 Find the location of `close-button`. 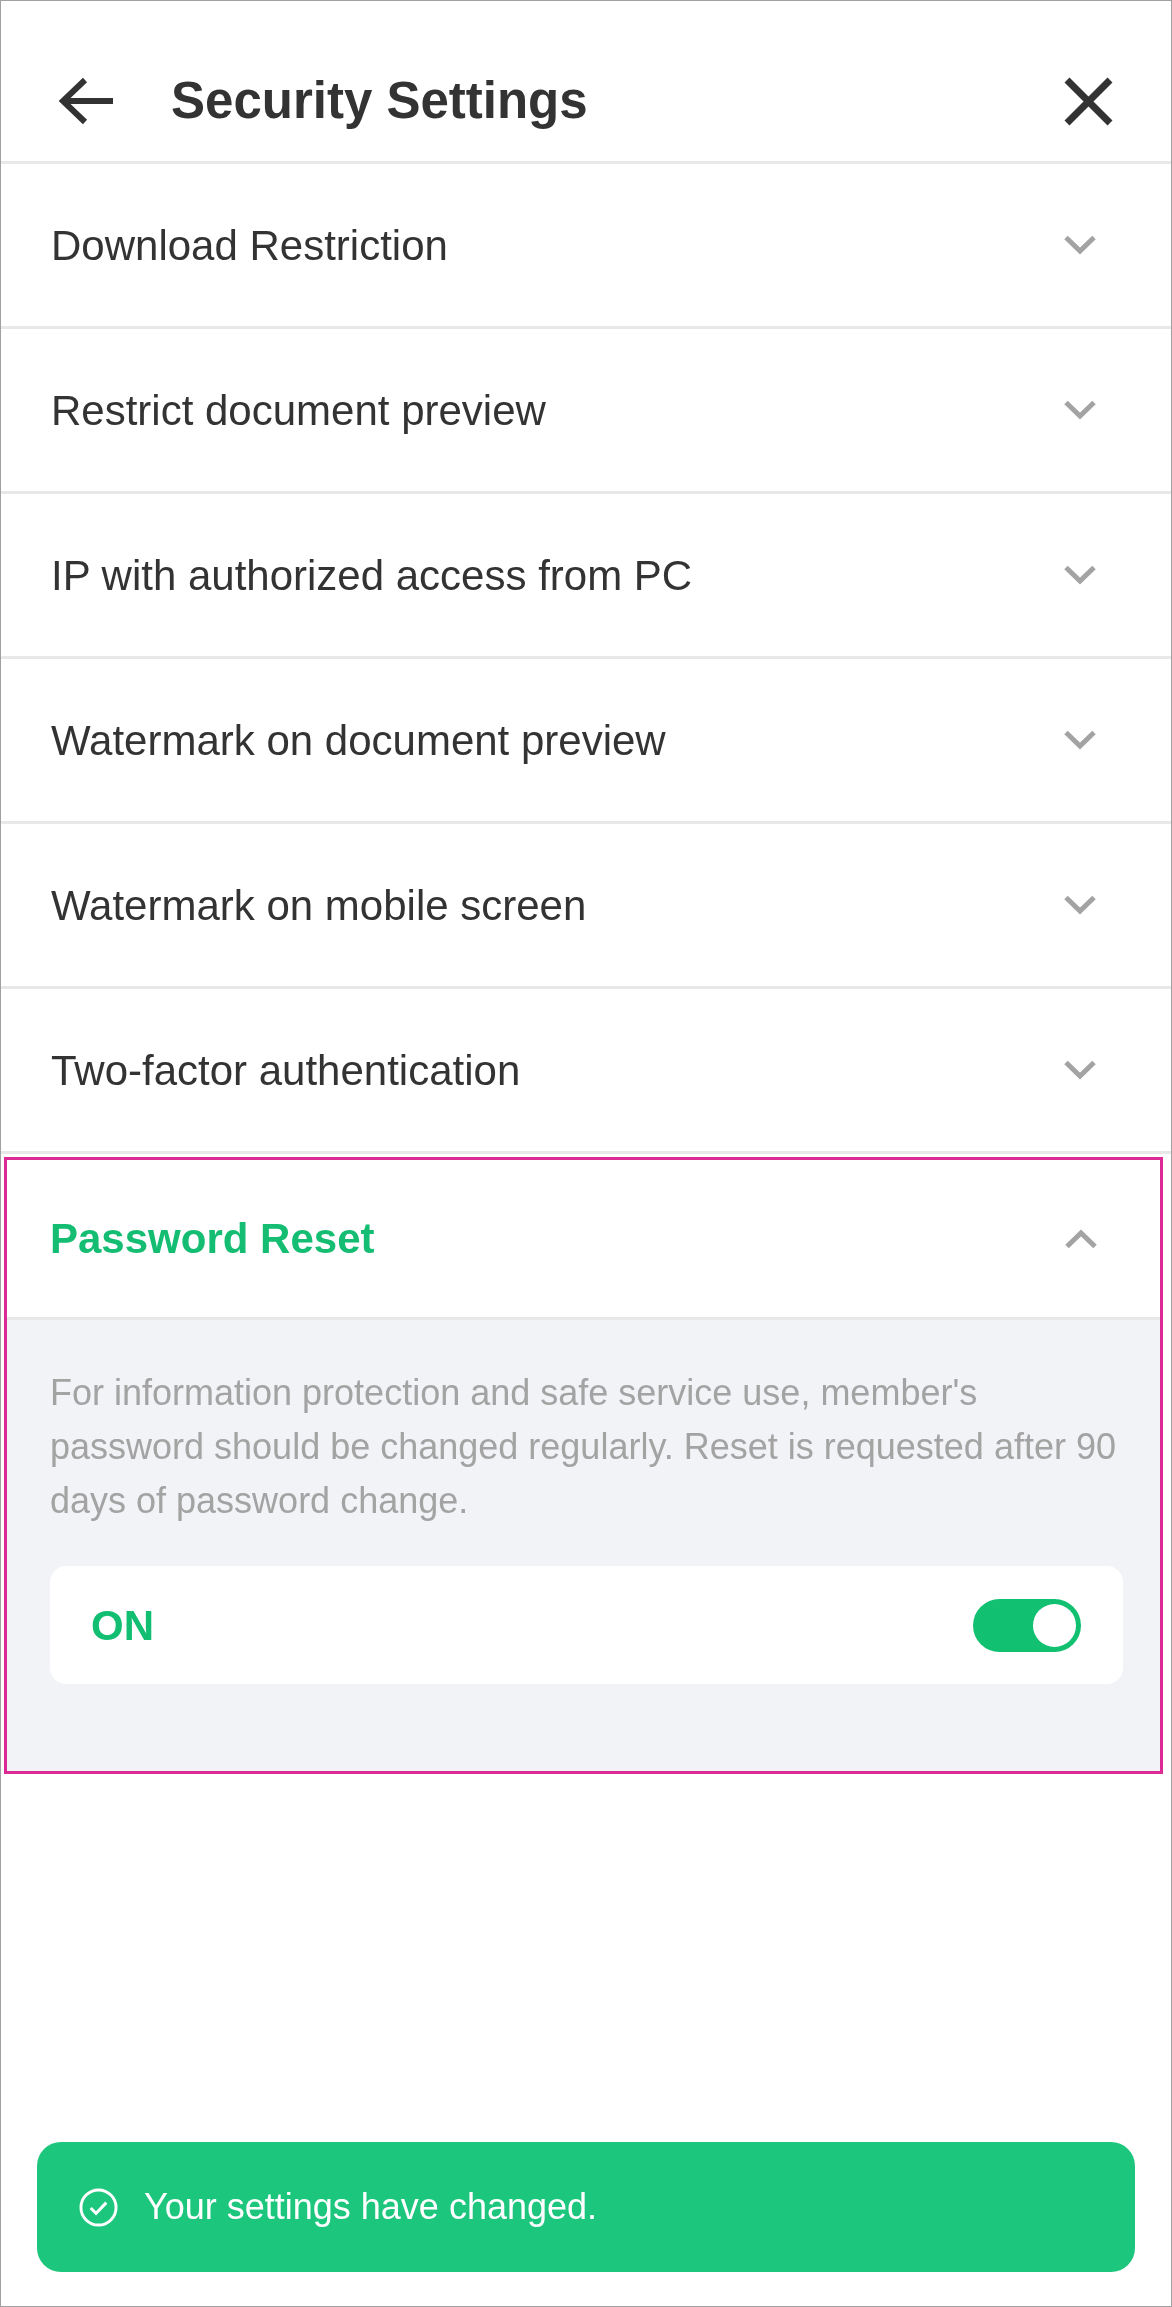

close-button is located at coordinates (1088, 101).